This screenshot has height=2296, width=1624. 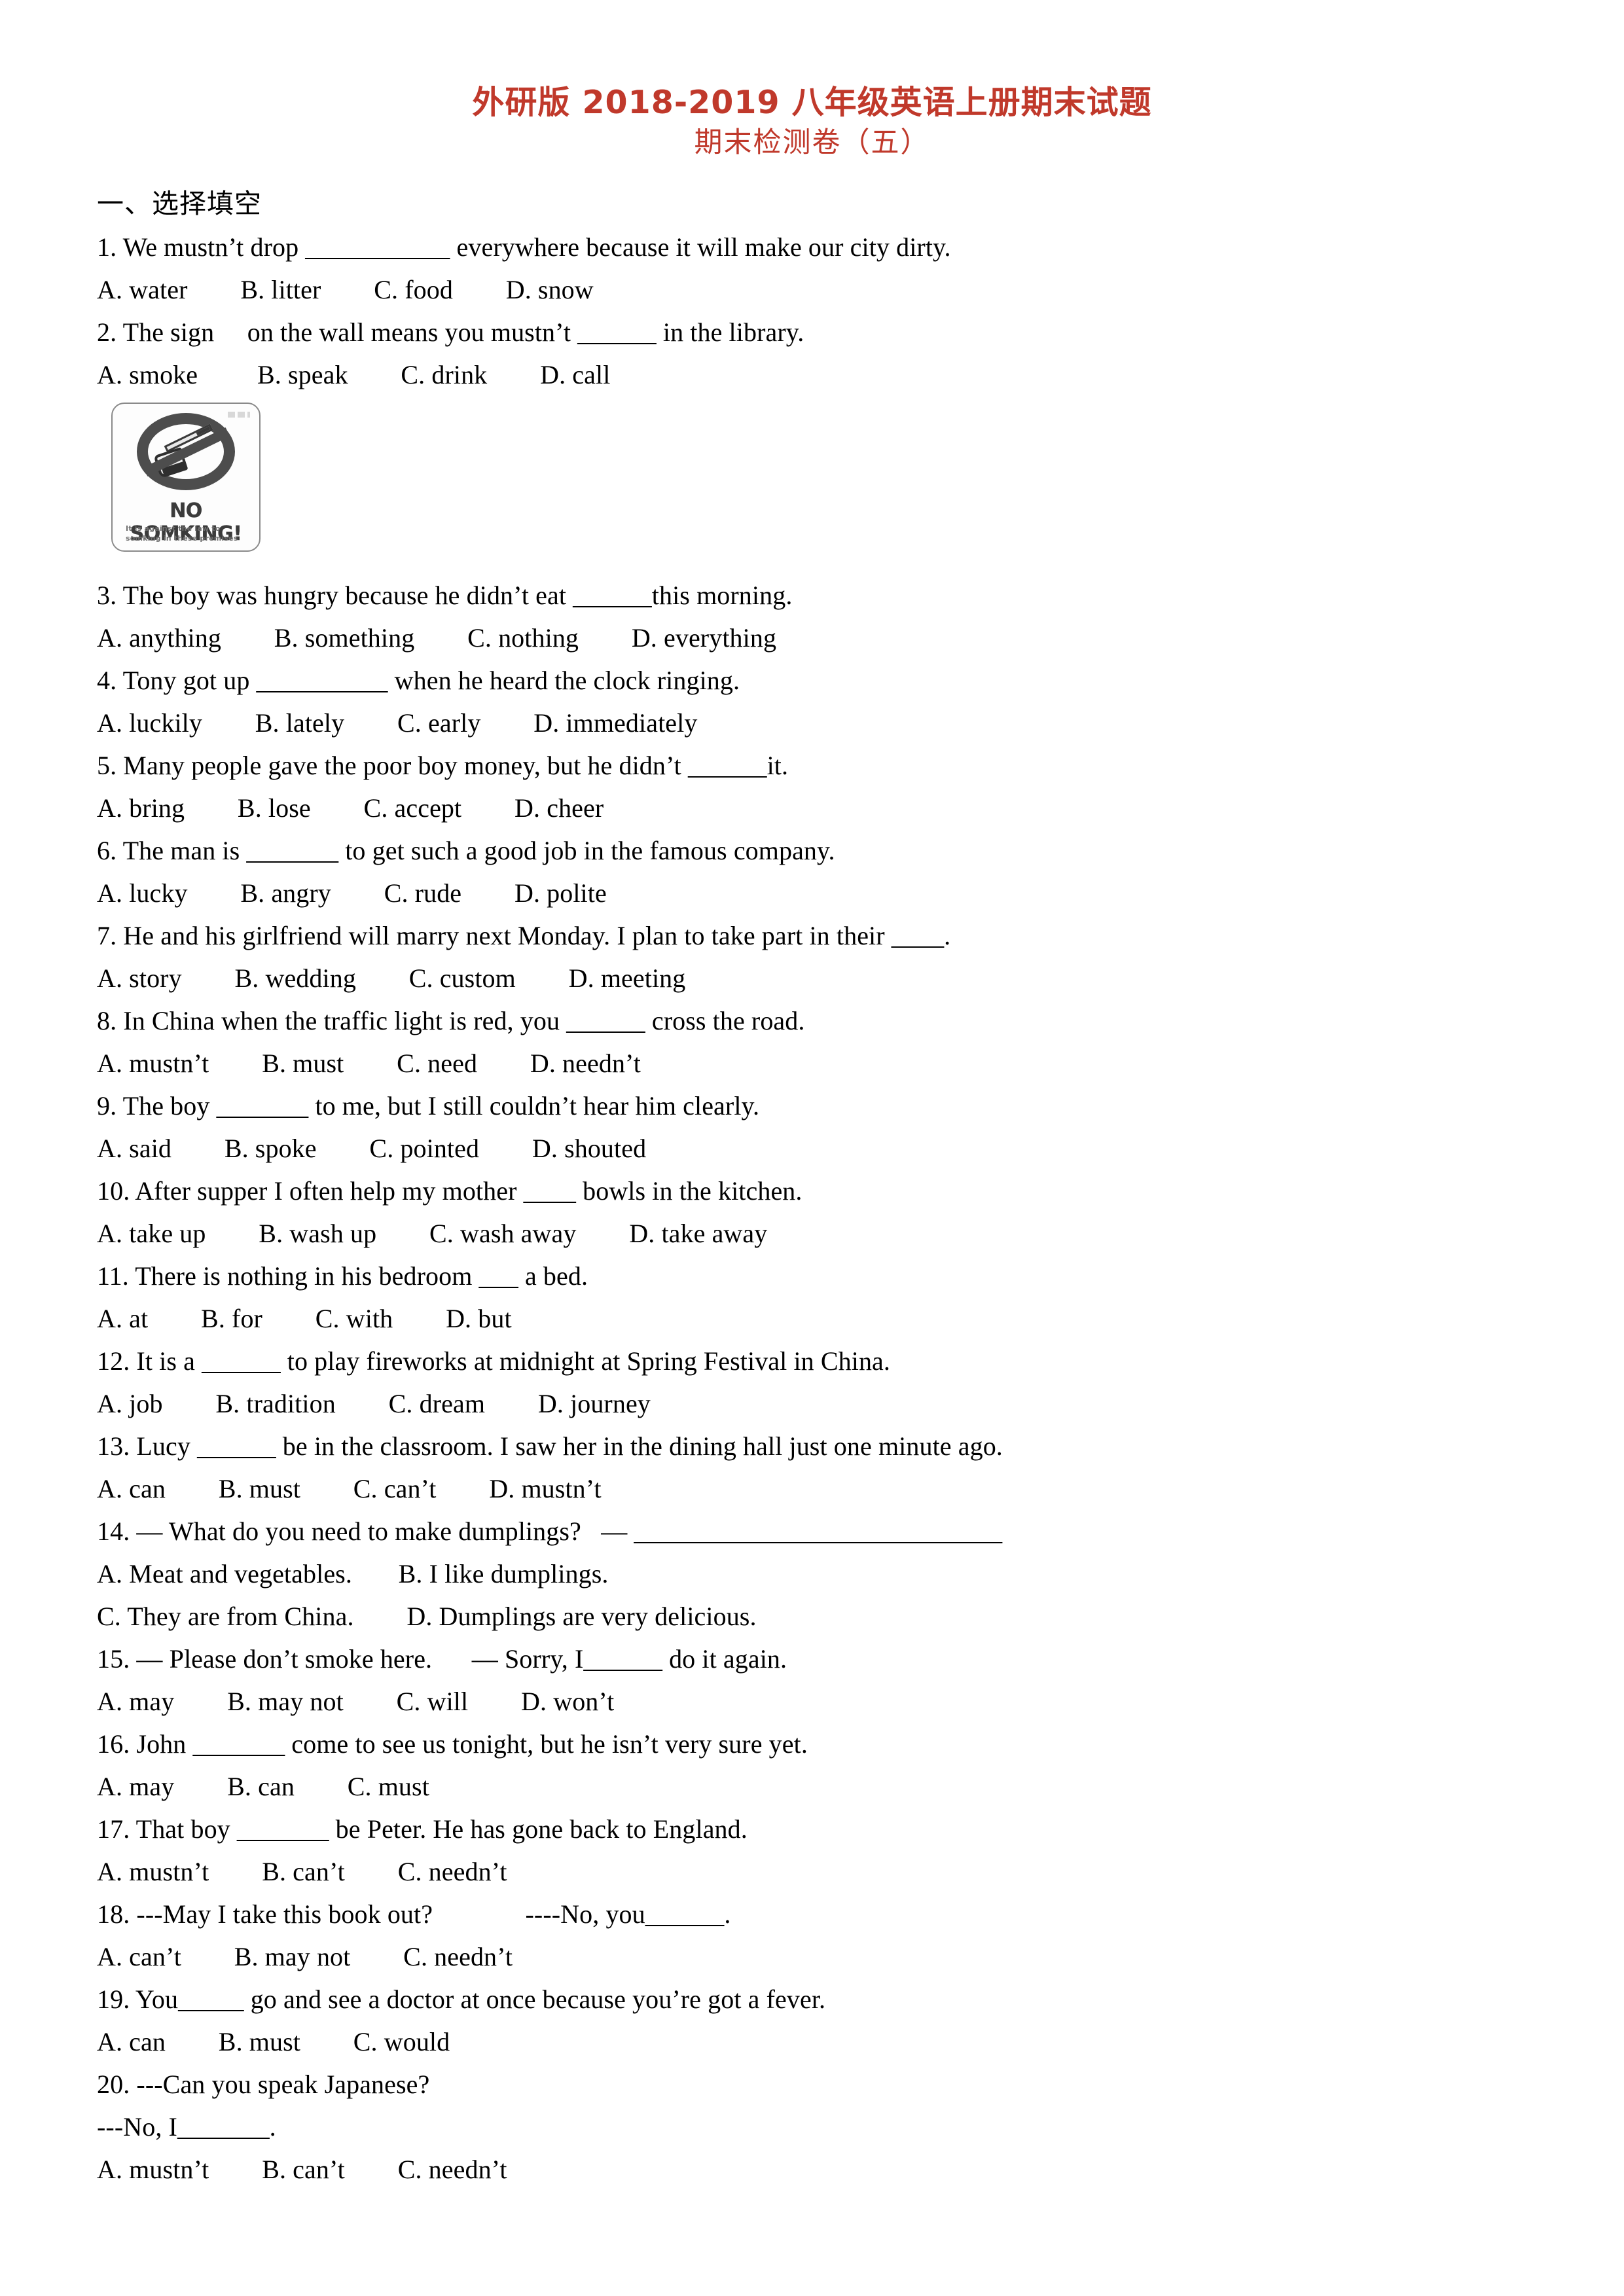 I want to click on question-options: A. story B. wedding C. custom D. meeting, so click(x=391, y=978).